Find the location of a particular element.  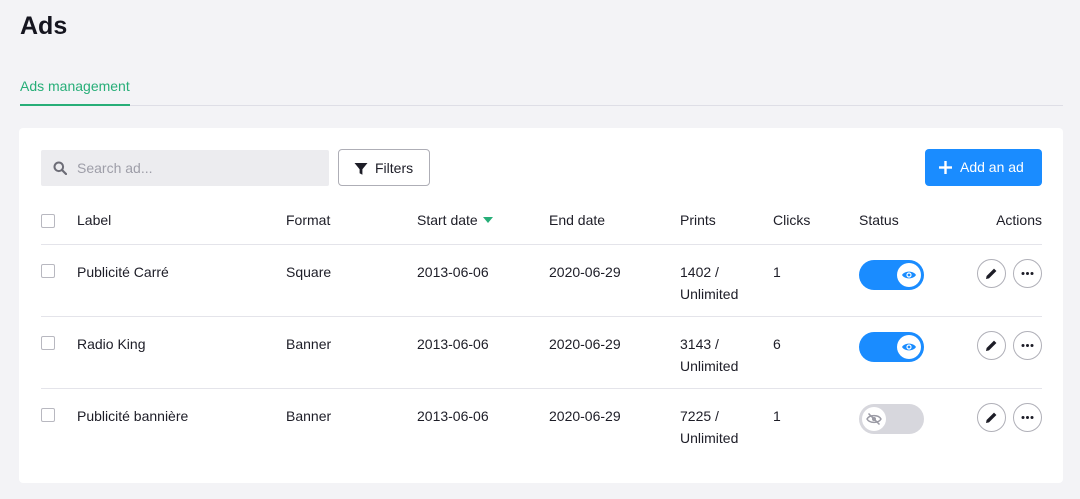

column-header-actions: Actions is located at coordinates (1019, 220).